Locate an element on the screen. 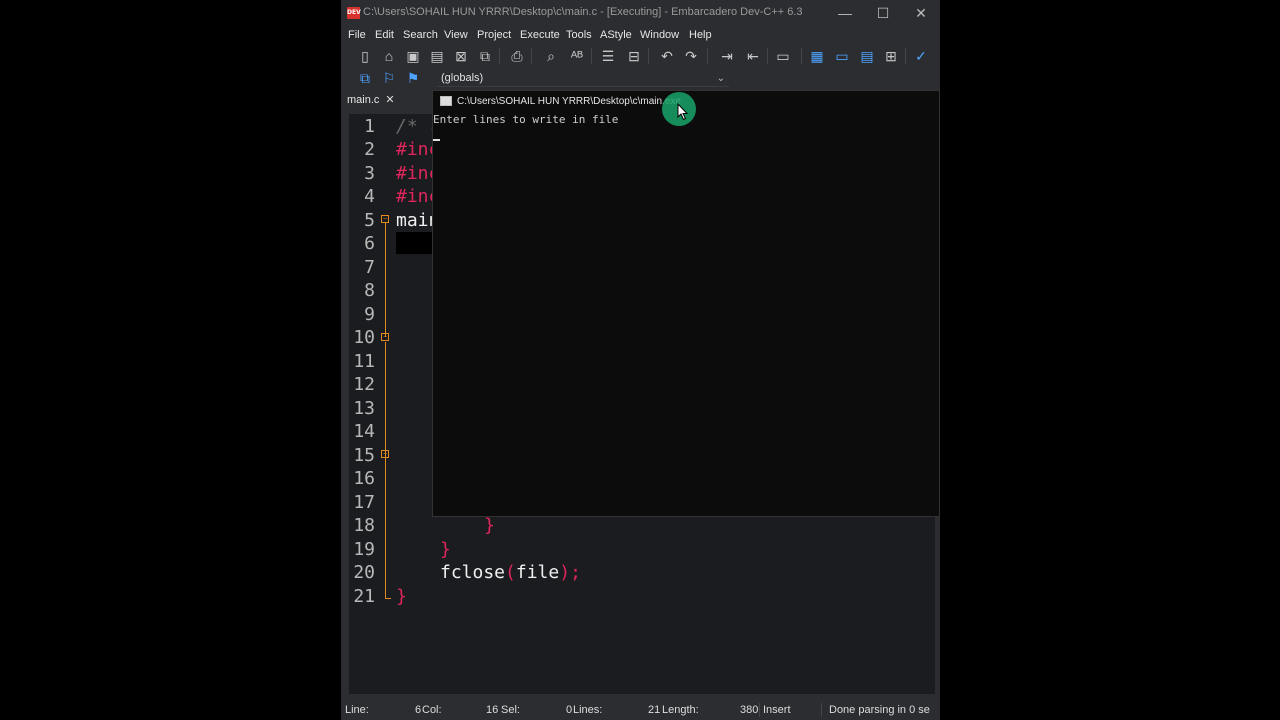 This screenshot has height=720, width=1280. line-number: 17 is located at coordinates (364, 502).